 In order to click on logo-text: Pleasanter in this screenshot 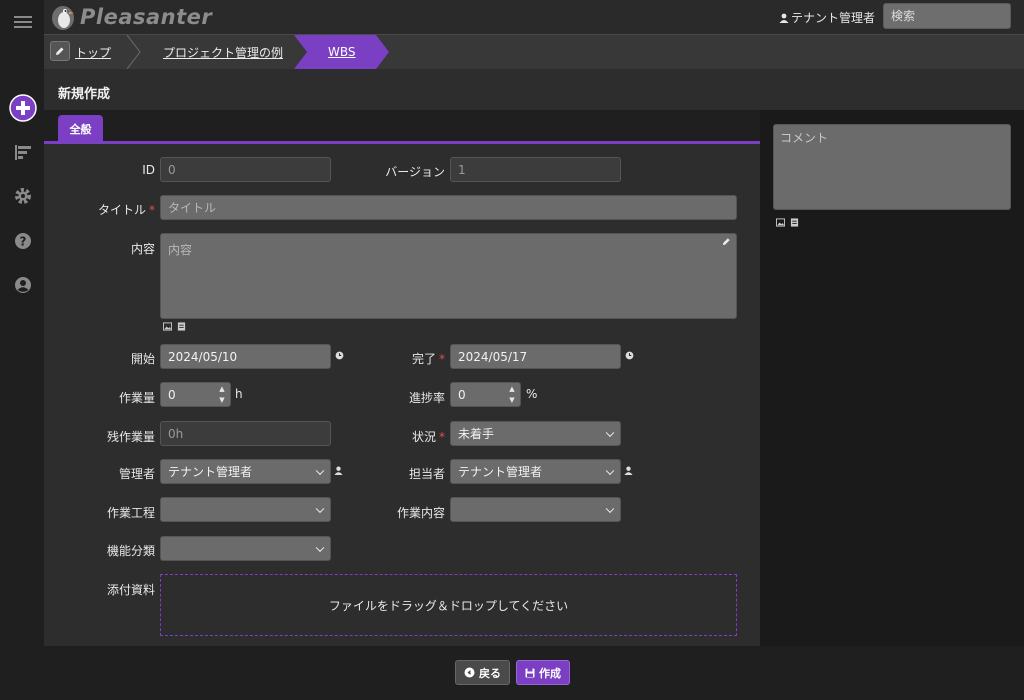, I will do `click(146, 17)`.